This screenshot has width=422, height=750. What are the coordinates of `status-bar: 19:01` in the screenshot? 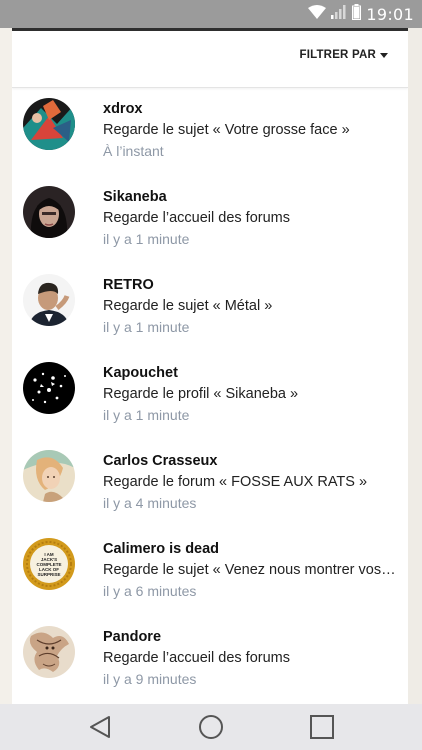 It's located at (211, 14).